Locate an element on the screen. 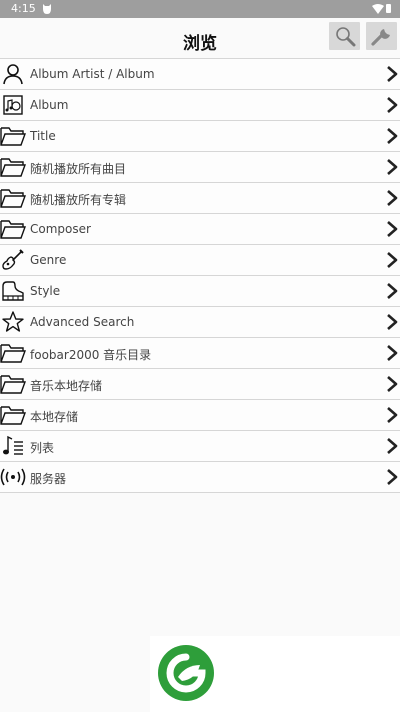 The width and height of the screenshot is (400, 712). browse-item-label: 随机播放所有专辑 is located at coordinates (78, 200).